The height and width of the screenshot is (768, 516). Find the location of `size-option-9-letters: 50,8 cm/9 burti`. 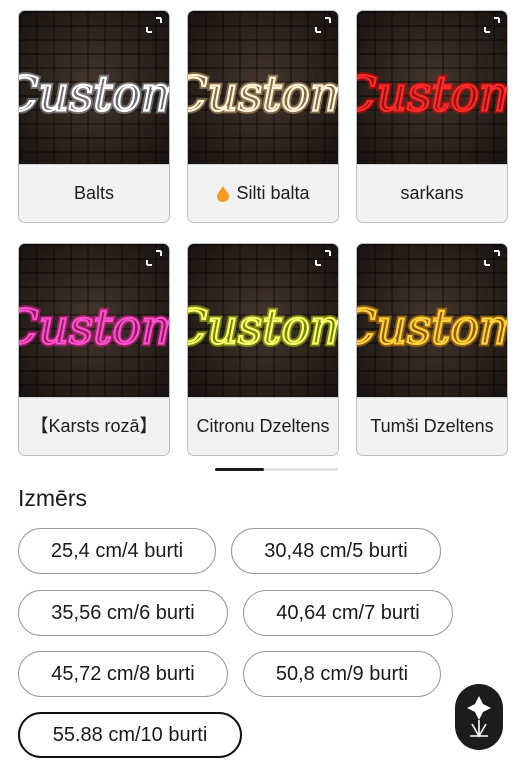

size-option-9-letters: 50,8 cm/9 burti is located at coordinates (342, 674).